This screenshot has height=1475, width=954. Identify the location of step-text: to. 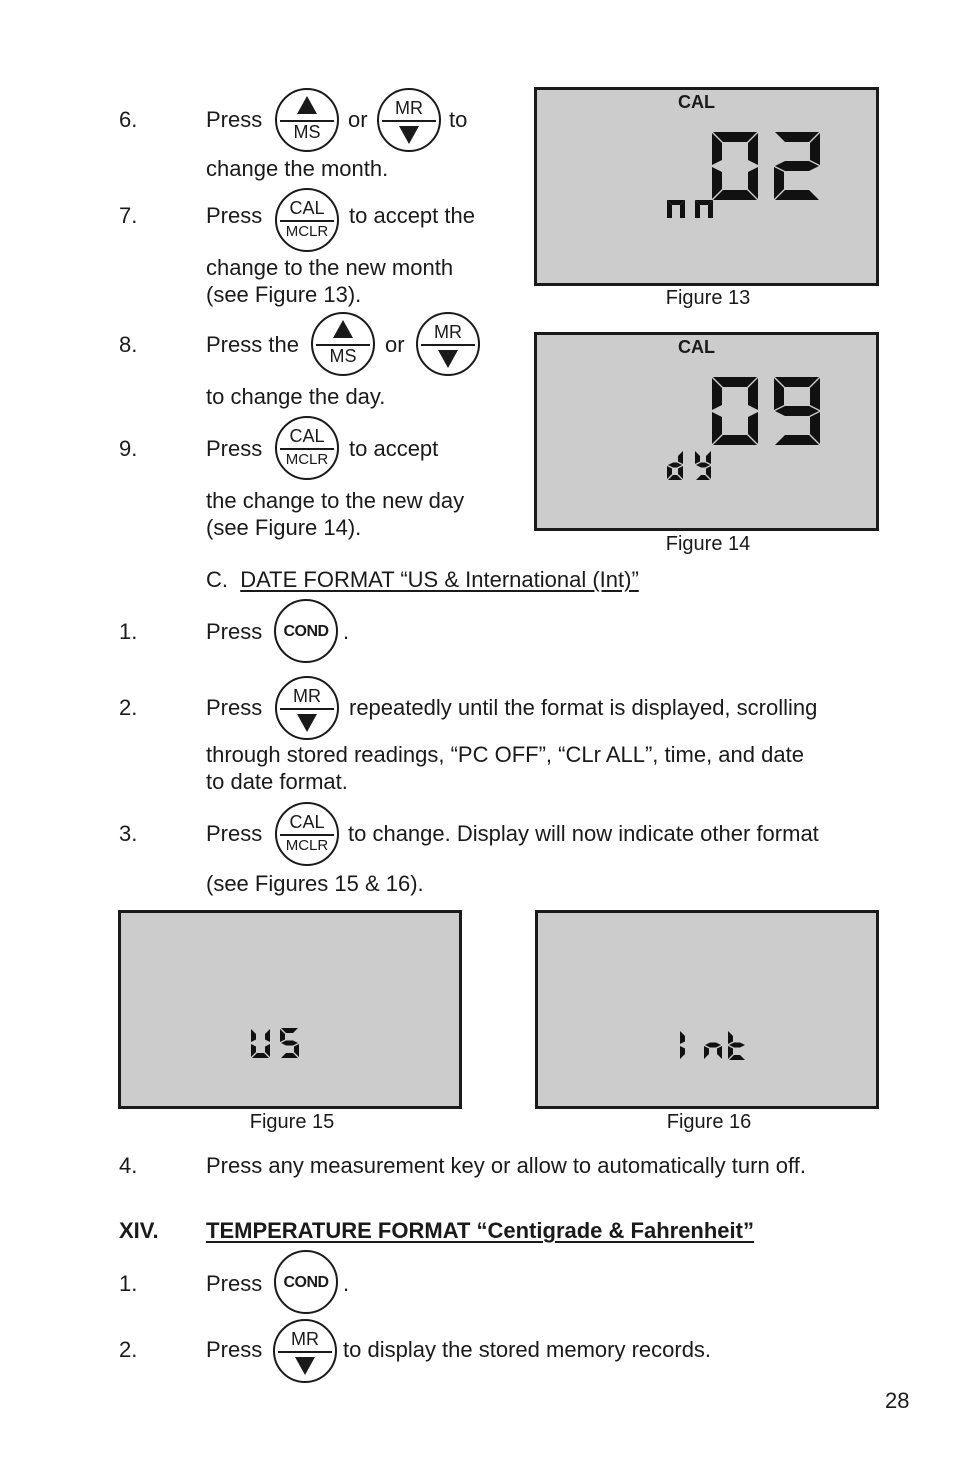
(458, 119).